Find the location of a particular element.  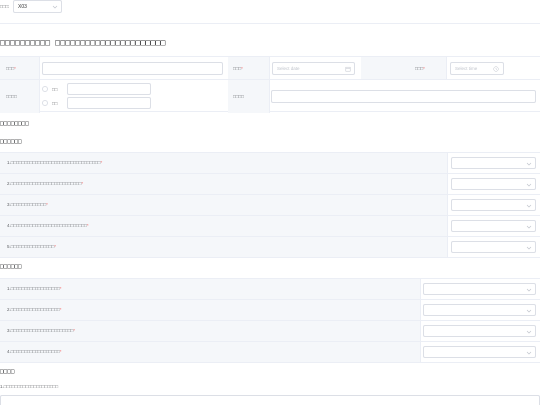

row2-label-b: □□□□ is located at coordinates (238, 96).